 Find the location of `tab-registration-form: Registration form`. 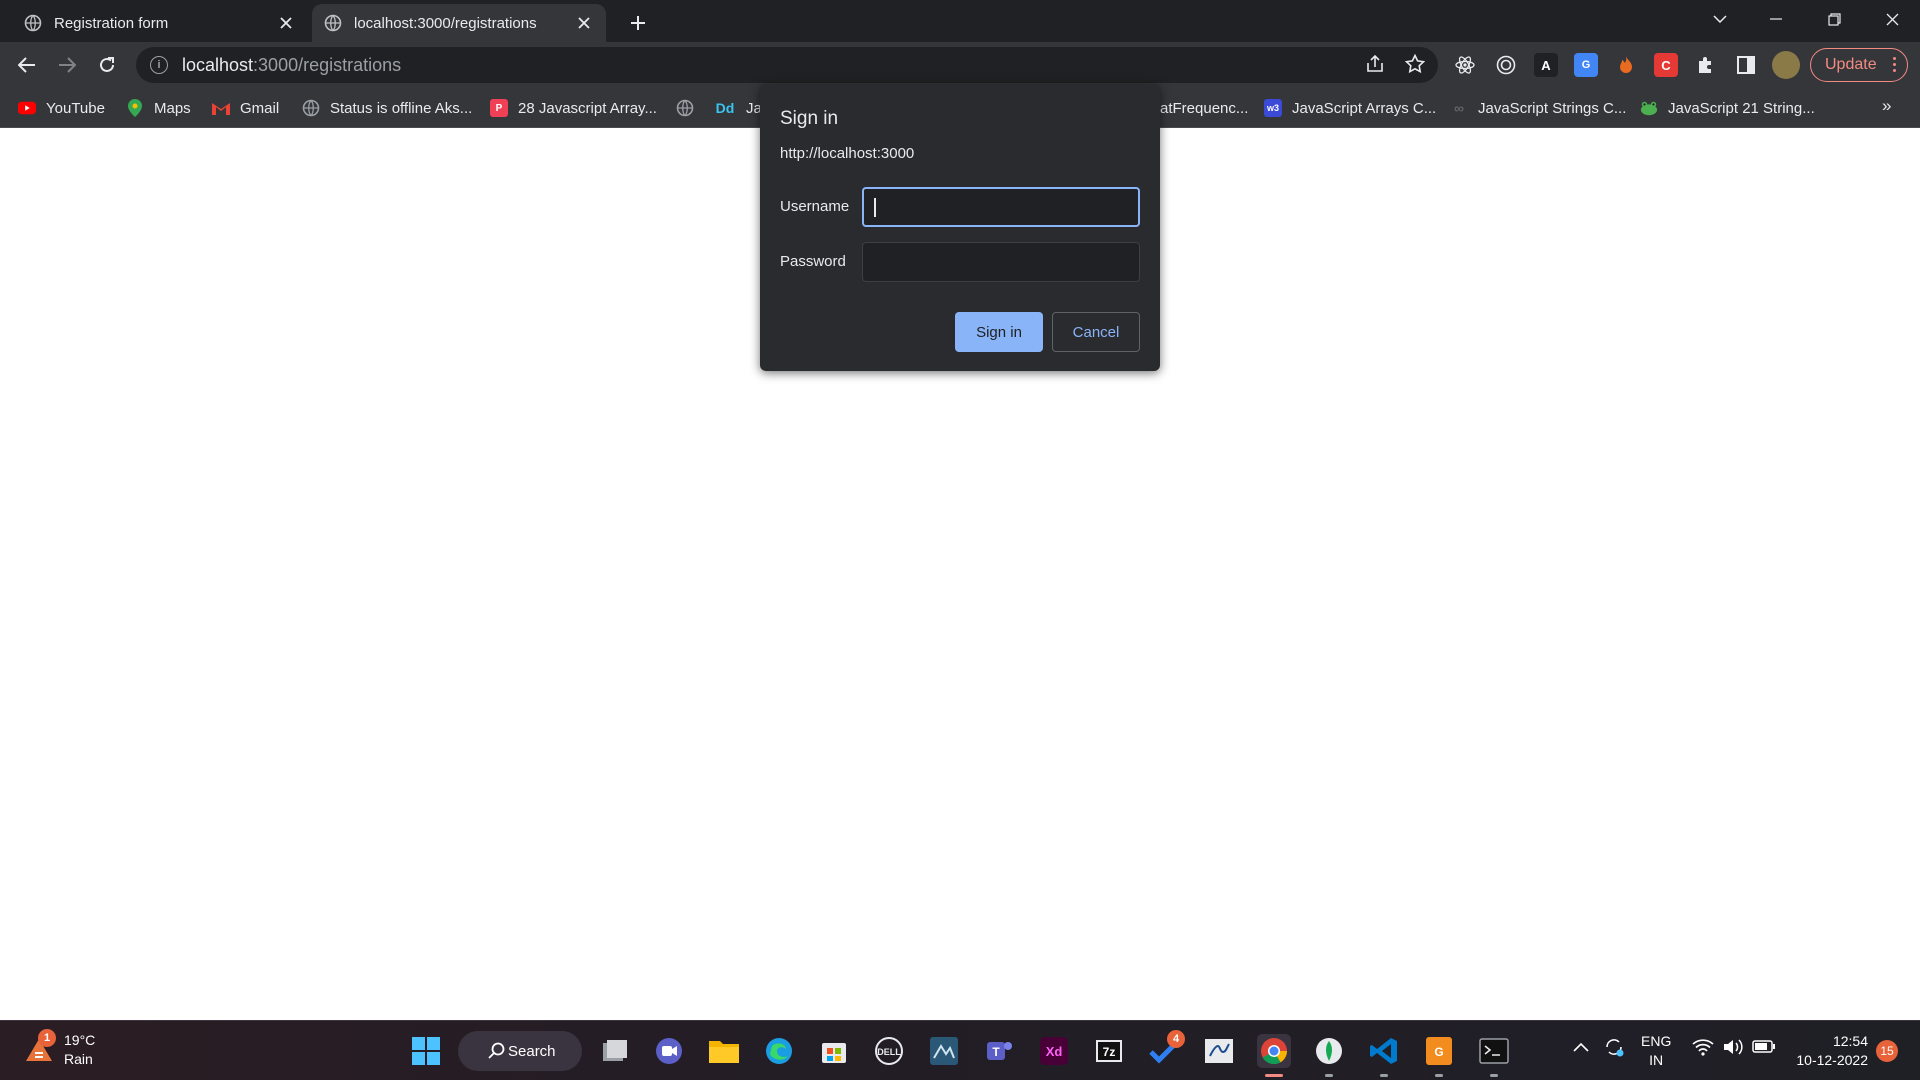

tab-registration-form: Registration form is located at coordinates (160, 23).